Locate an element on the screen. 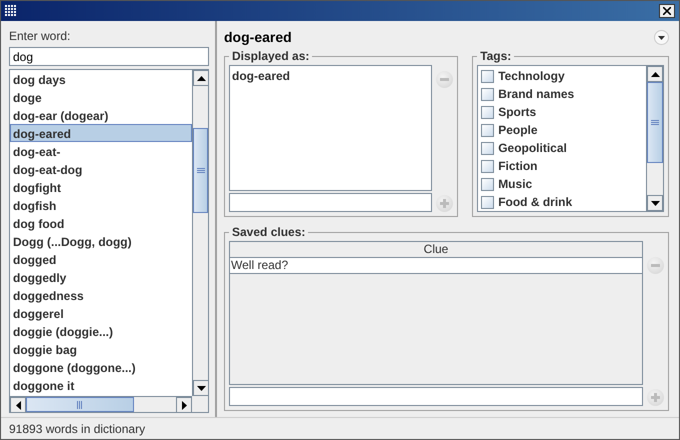 This screenshot has height=440, width=680. caret-left-icon is located at coordinates (18, 405).